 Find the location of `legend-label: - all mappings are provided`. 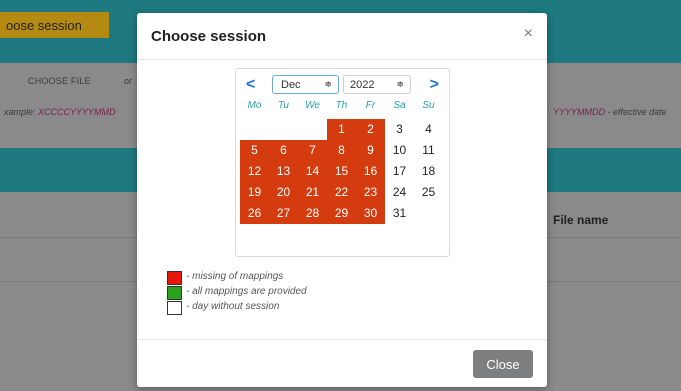

legend-label: - all mappings are provided is located at coordinates (246, 291).